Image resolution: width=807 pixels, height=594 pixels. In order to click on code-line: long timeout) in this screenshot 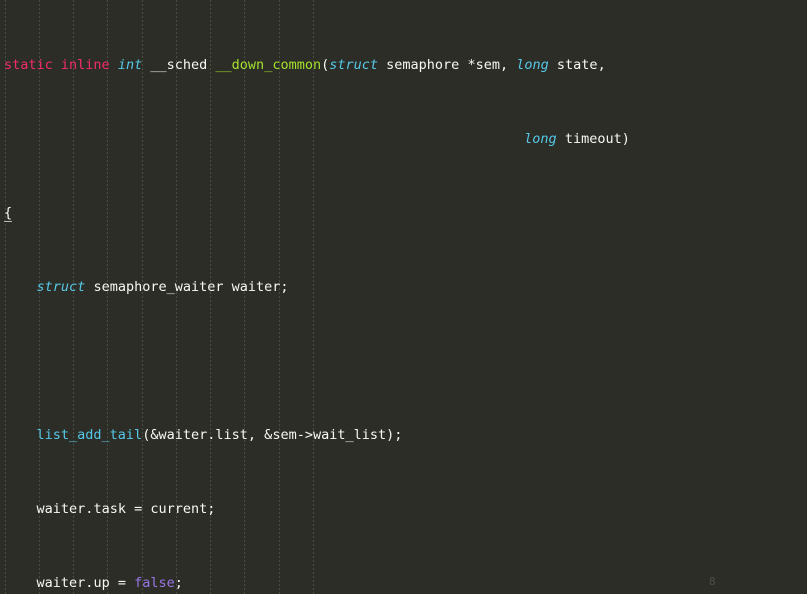, I will do `click(403, 139)`.